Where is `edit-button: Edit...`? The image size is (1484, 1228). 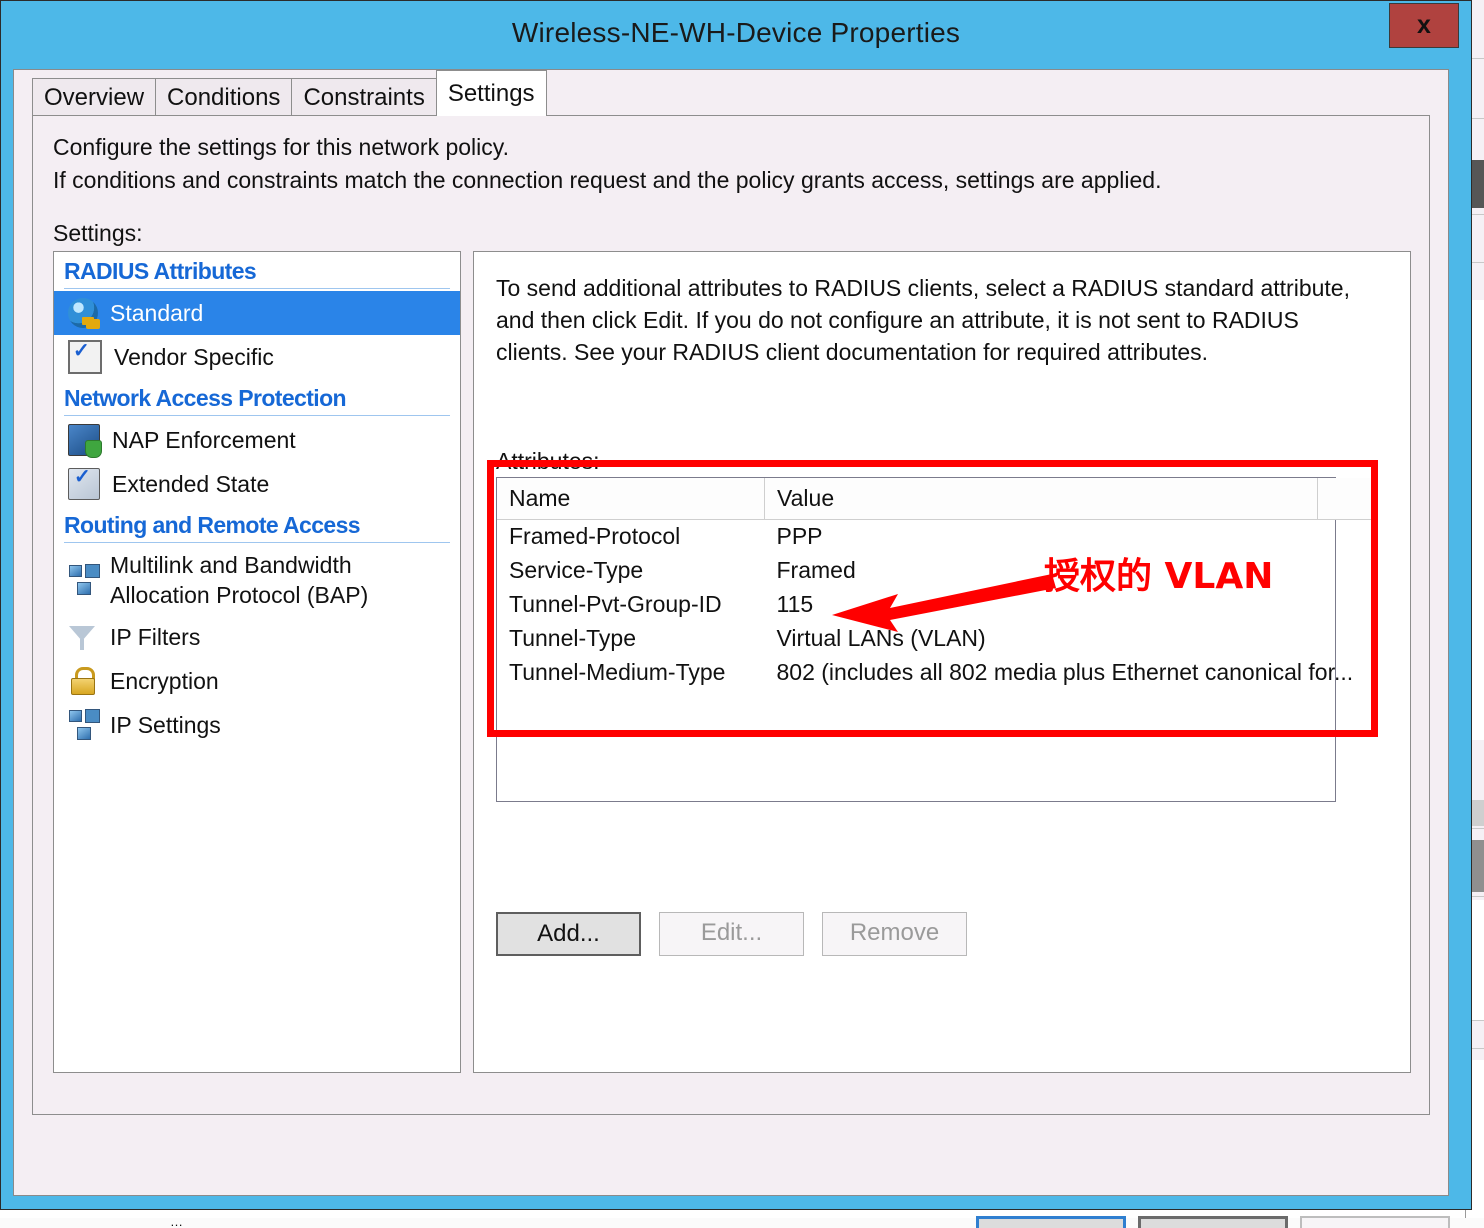 edit-button: Edit... is located at coordinates (731, 934).